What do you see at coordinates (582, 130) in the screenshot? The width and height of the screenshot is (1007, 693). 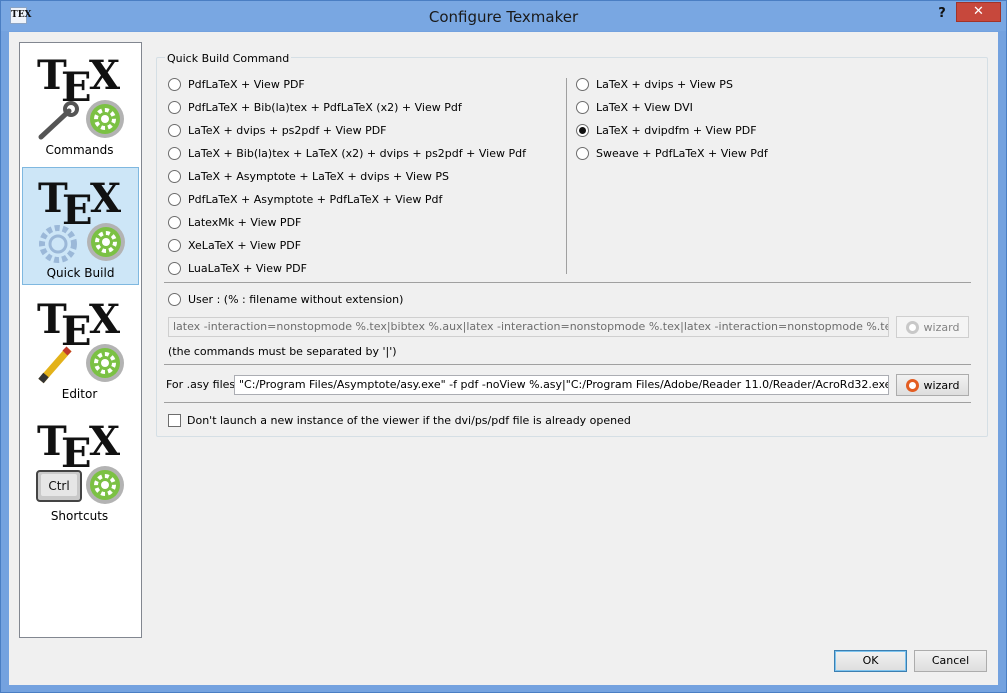 I see `radio-button-checked` at bounding box center [582, 130].